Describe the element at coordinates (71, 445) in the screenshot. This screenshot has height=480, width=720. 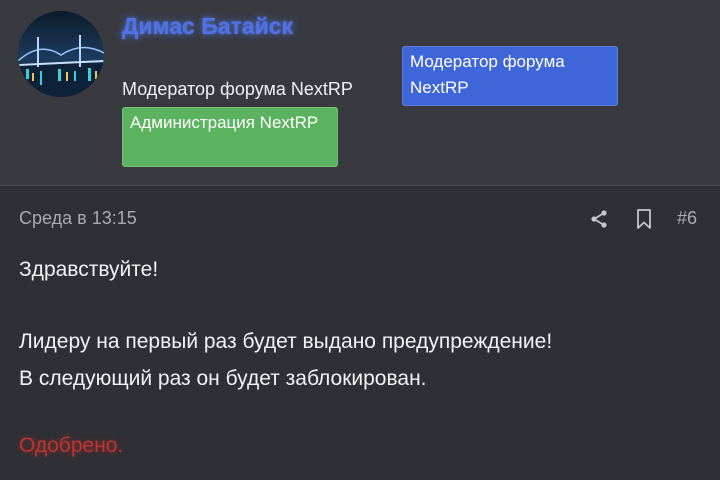
I see `status-approved: Одобрено.` at that location.